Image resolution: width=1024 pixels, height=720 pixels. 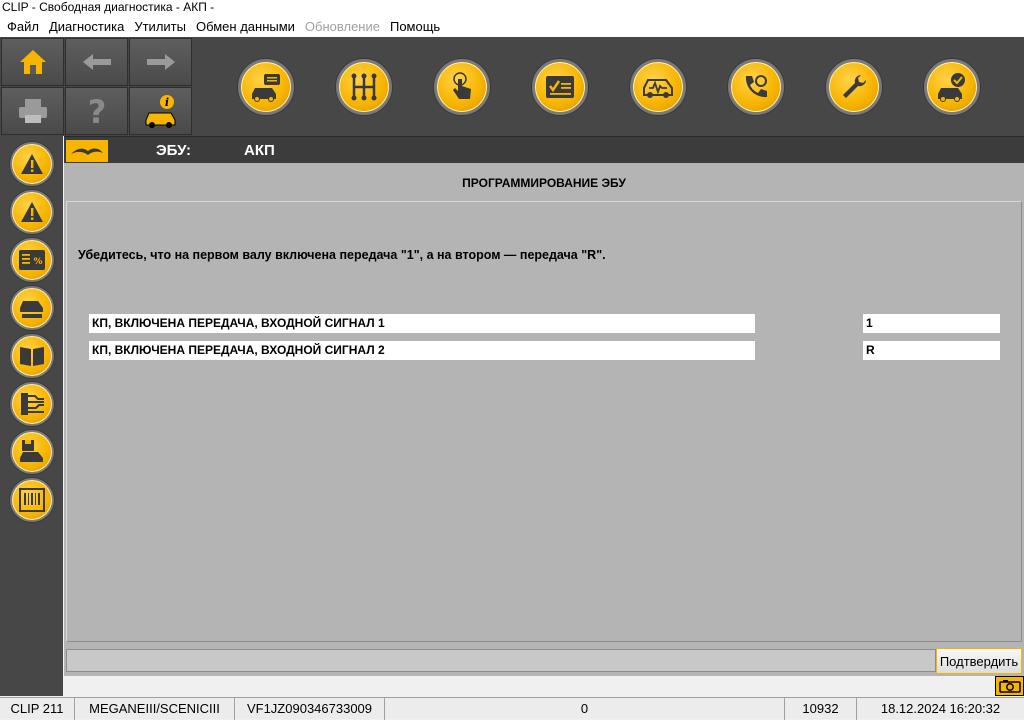 I want to click on menu-update: Обновление, so click(x=342, y=26).